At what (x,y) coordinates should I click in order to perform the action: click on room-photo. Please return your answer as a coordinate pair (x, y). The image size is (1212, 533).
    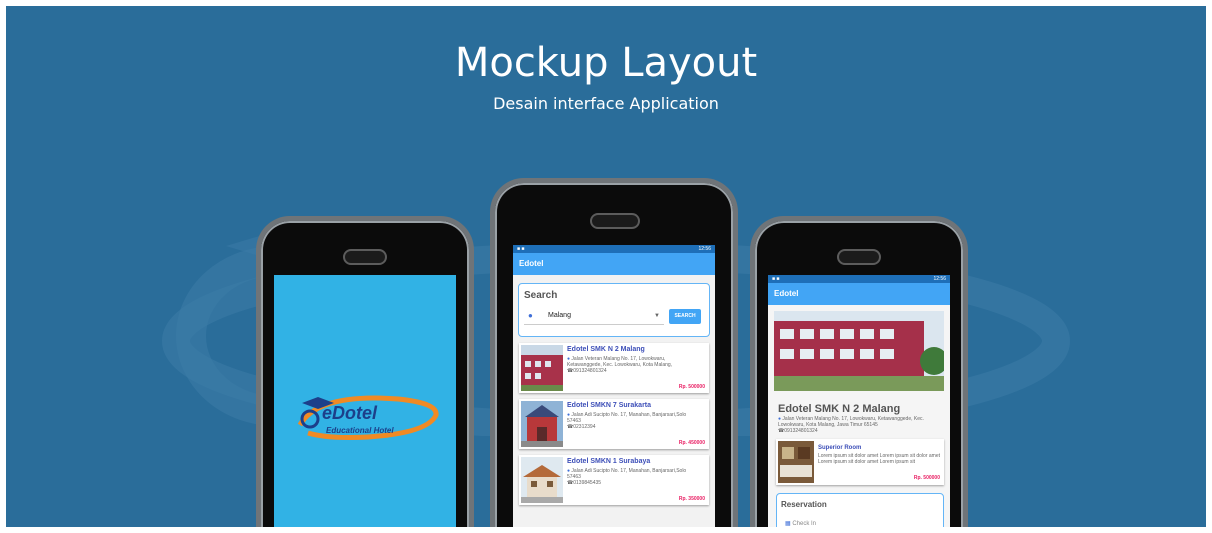
    Looking at the image, I should click on (796, 462).